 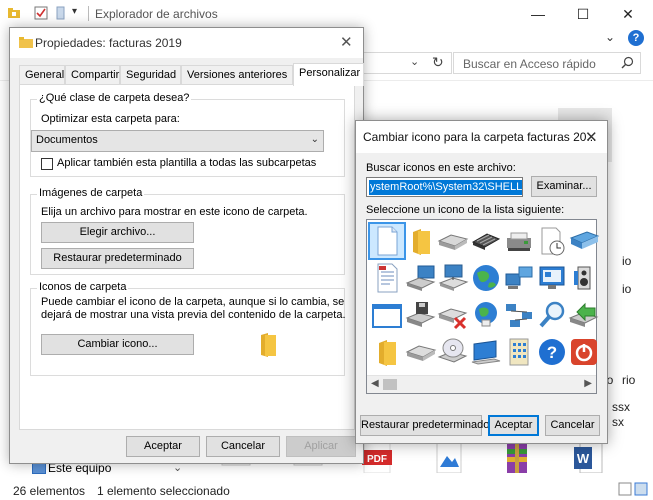 What do you see at coordinates (326, 490) in the screenshot?
I see `status-bar: 26 elementos 1 elemento seleccionado` at bounding box center [326, 490].